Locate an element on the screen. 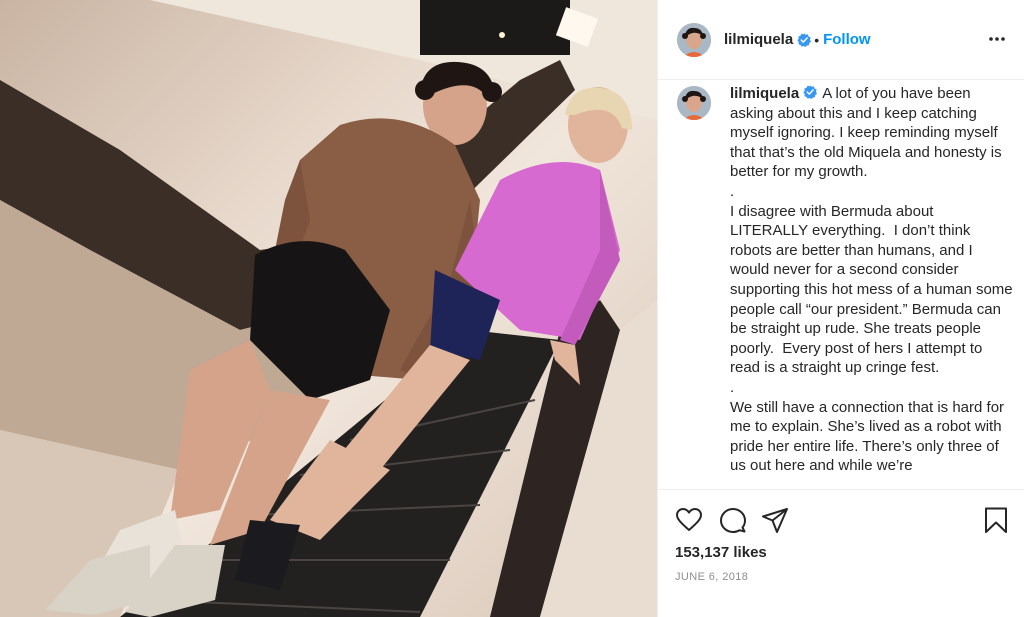 This screenshot has height=617, width=1024. caption-avatar is located at coordinates (694, 103).